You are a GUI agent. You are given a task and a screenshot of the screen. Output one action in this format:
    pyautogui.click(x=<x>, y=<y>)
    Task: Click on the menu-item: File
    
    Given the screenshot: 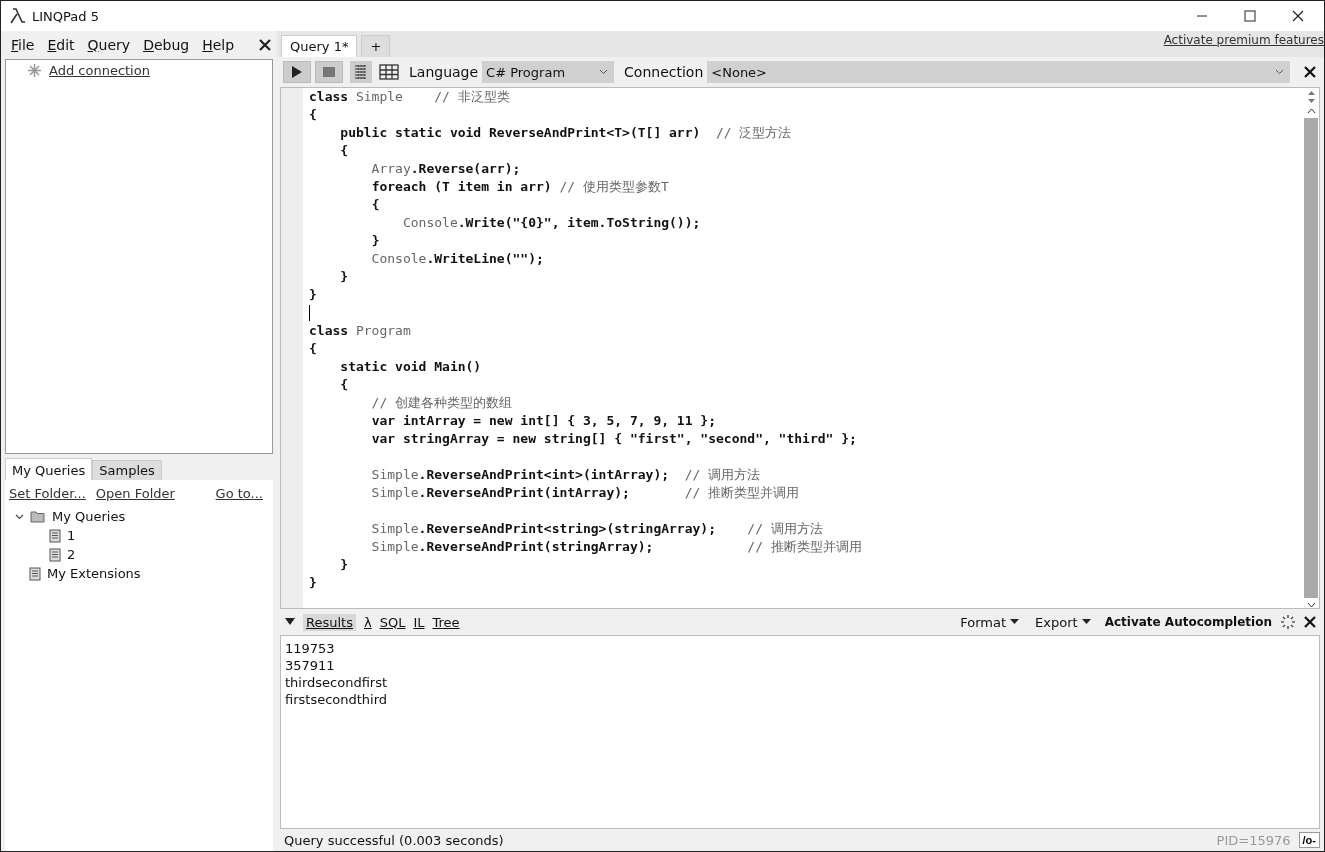 What is the action you would take?
    pyautogui.click(x=23, y=45)
    